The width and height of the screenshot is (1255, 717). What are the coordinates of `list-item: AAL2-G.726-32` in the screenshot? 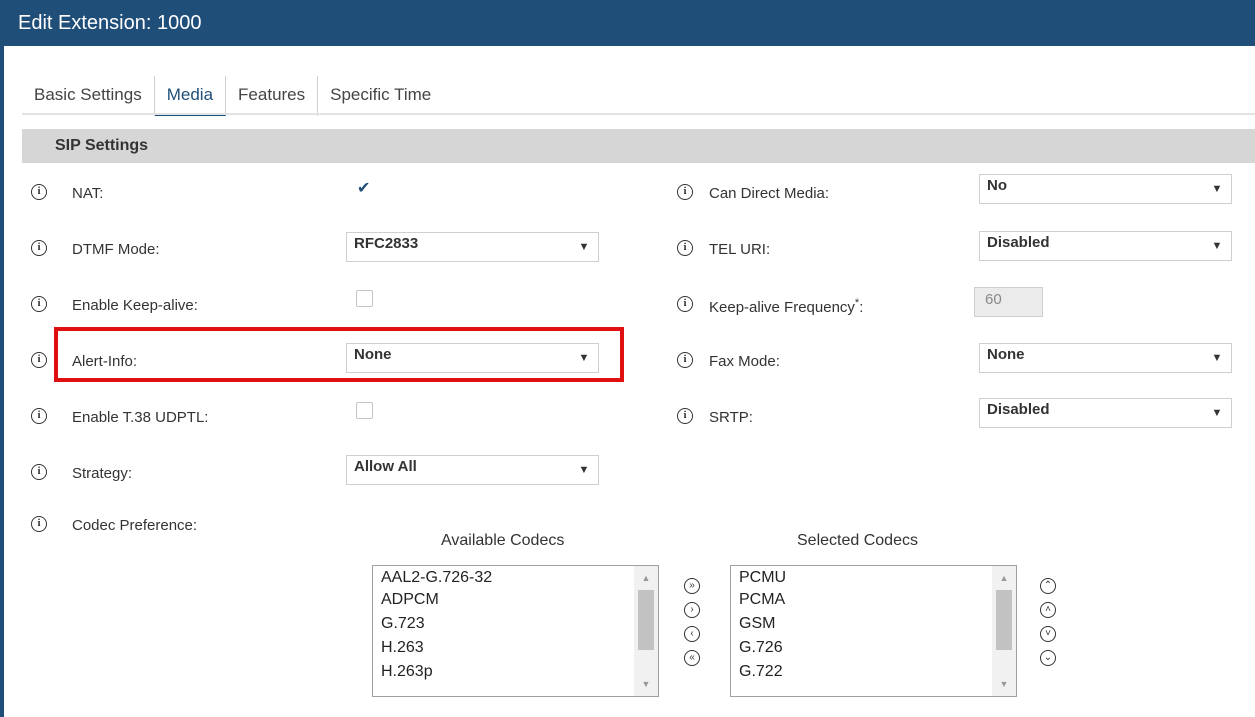 It's located at (436, 578).